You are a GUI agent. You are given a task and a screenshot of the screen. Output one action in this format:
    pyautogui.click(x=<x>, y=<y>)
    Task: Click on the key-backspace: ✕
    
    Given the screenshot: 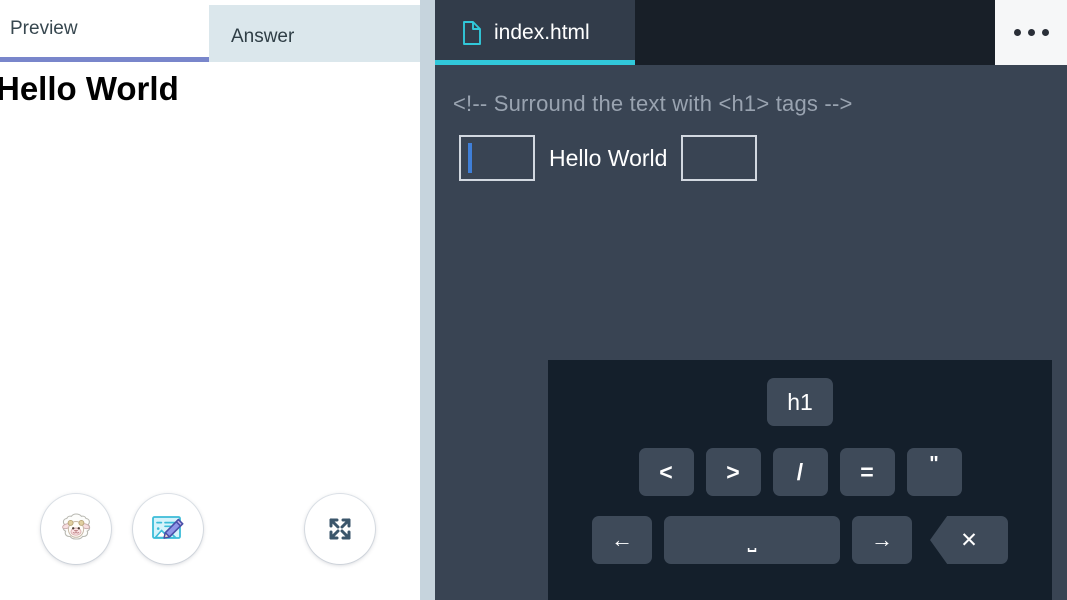 What is the action you would take?
    pyautogui.click(x=969, y=540)
    